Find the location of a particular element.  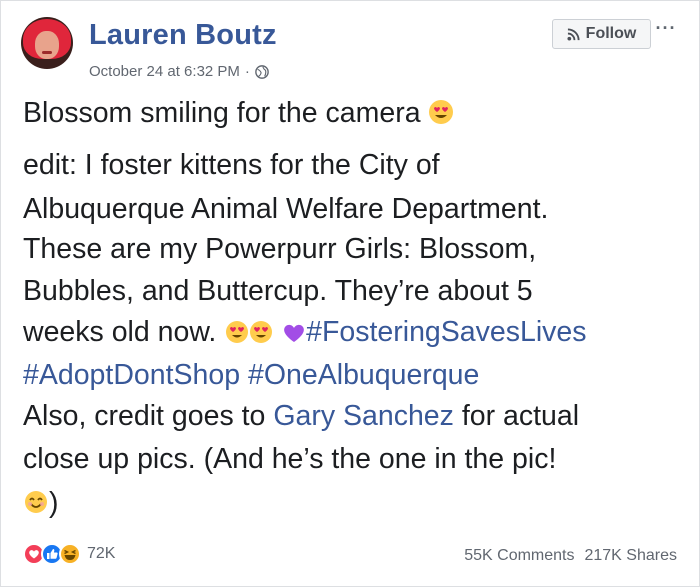

hashtag-fostering-saves-lives: #FosteringSavesLives is located at coordinates (446, 332).